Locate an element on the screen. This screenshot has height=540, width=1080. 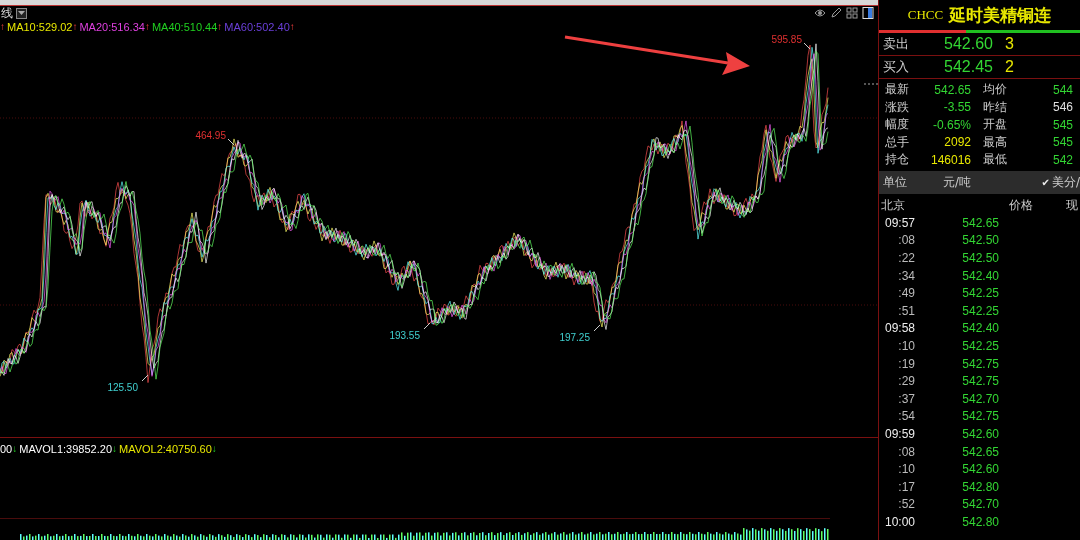
legend-value: MA20:516.34 is located at coordinates (112, 26).